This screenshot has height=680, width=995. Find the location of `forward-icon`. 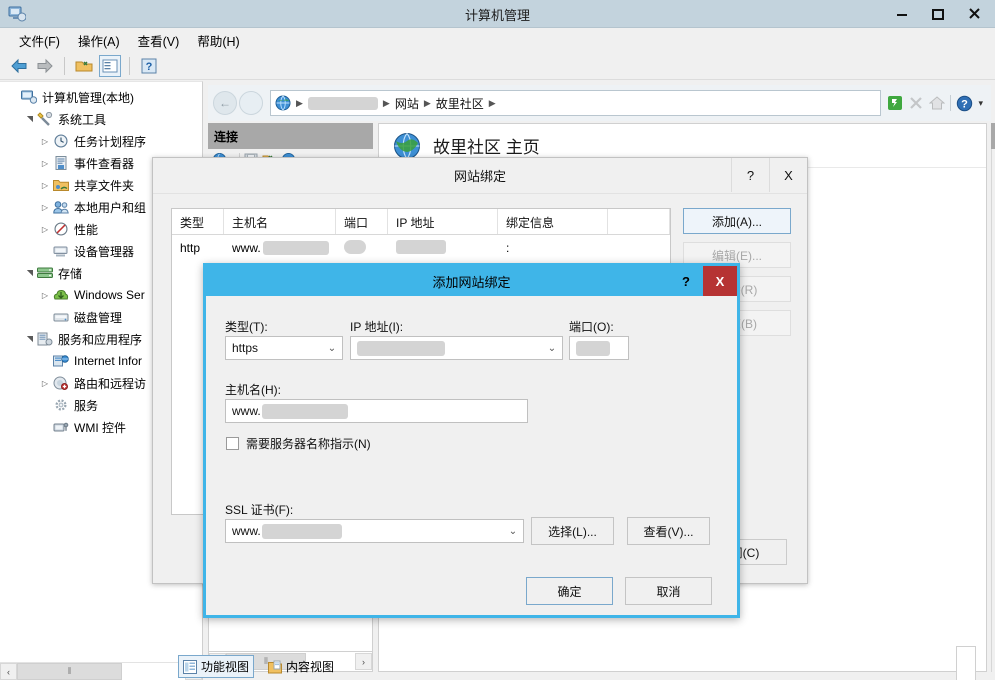

forward-icon is located at coordinates (45, 66).